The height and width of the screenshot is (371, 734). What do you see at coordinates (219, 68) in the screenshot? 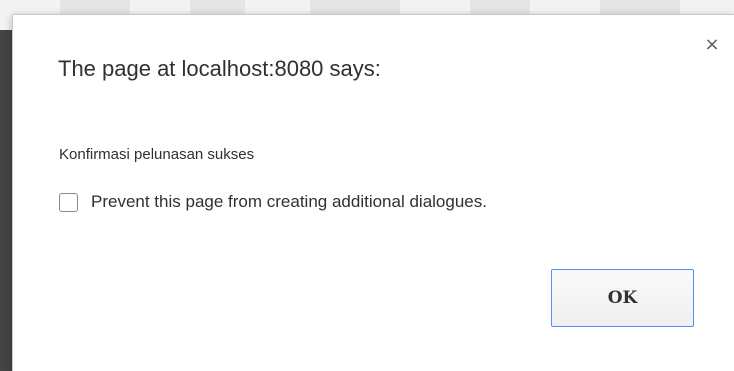
I see `dialog-title: The page at localhost:8080 says:` at bounding box center [219, 68].